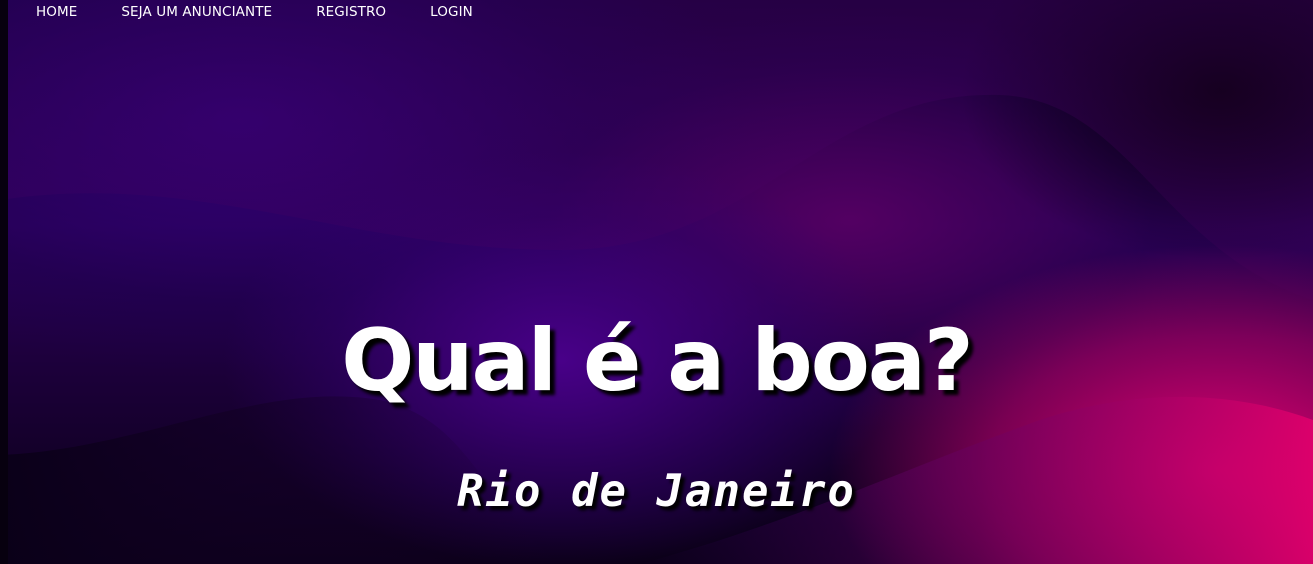  What do you see at coordinates (657, 360) in the screenshot?
I see `hero-title: Qual é a boa?` at bounding box center [657, 360].